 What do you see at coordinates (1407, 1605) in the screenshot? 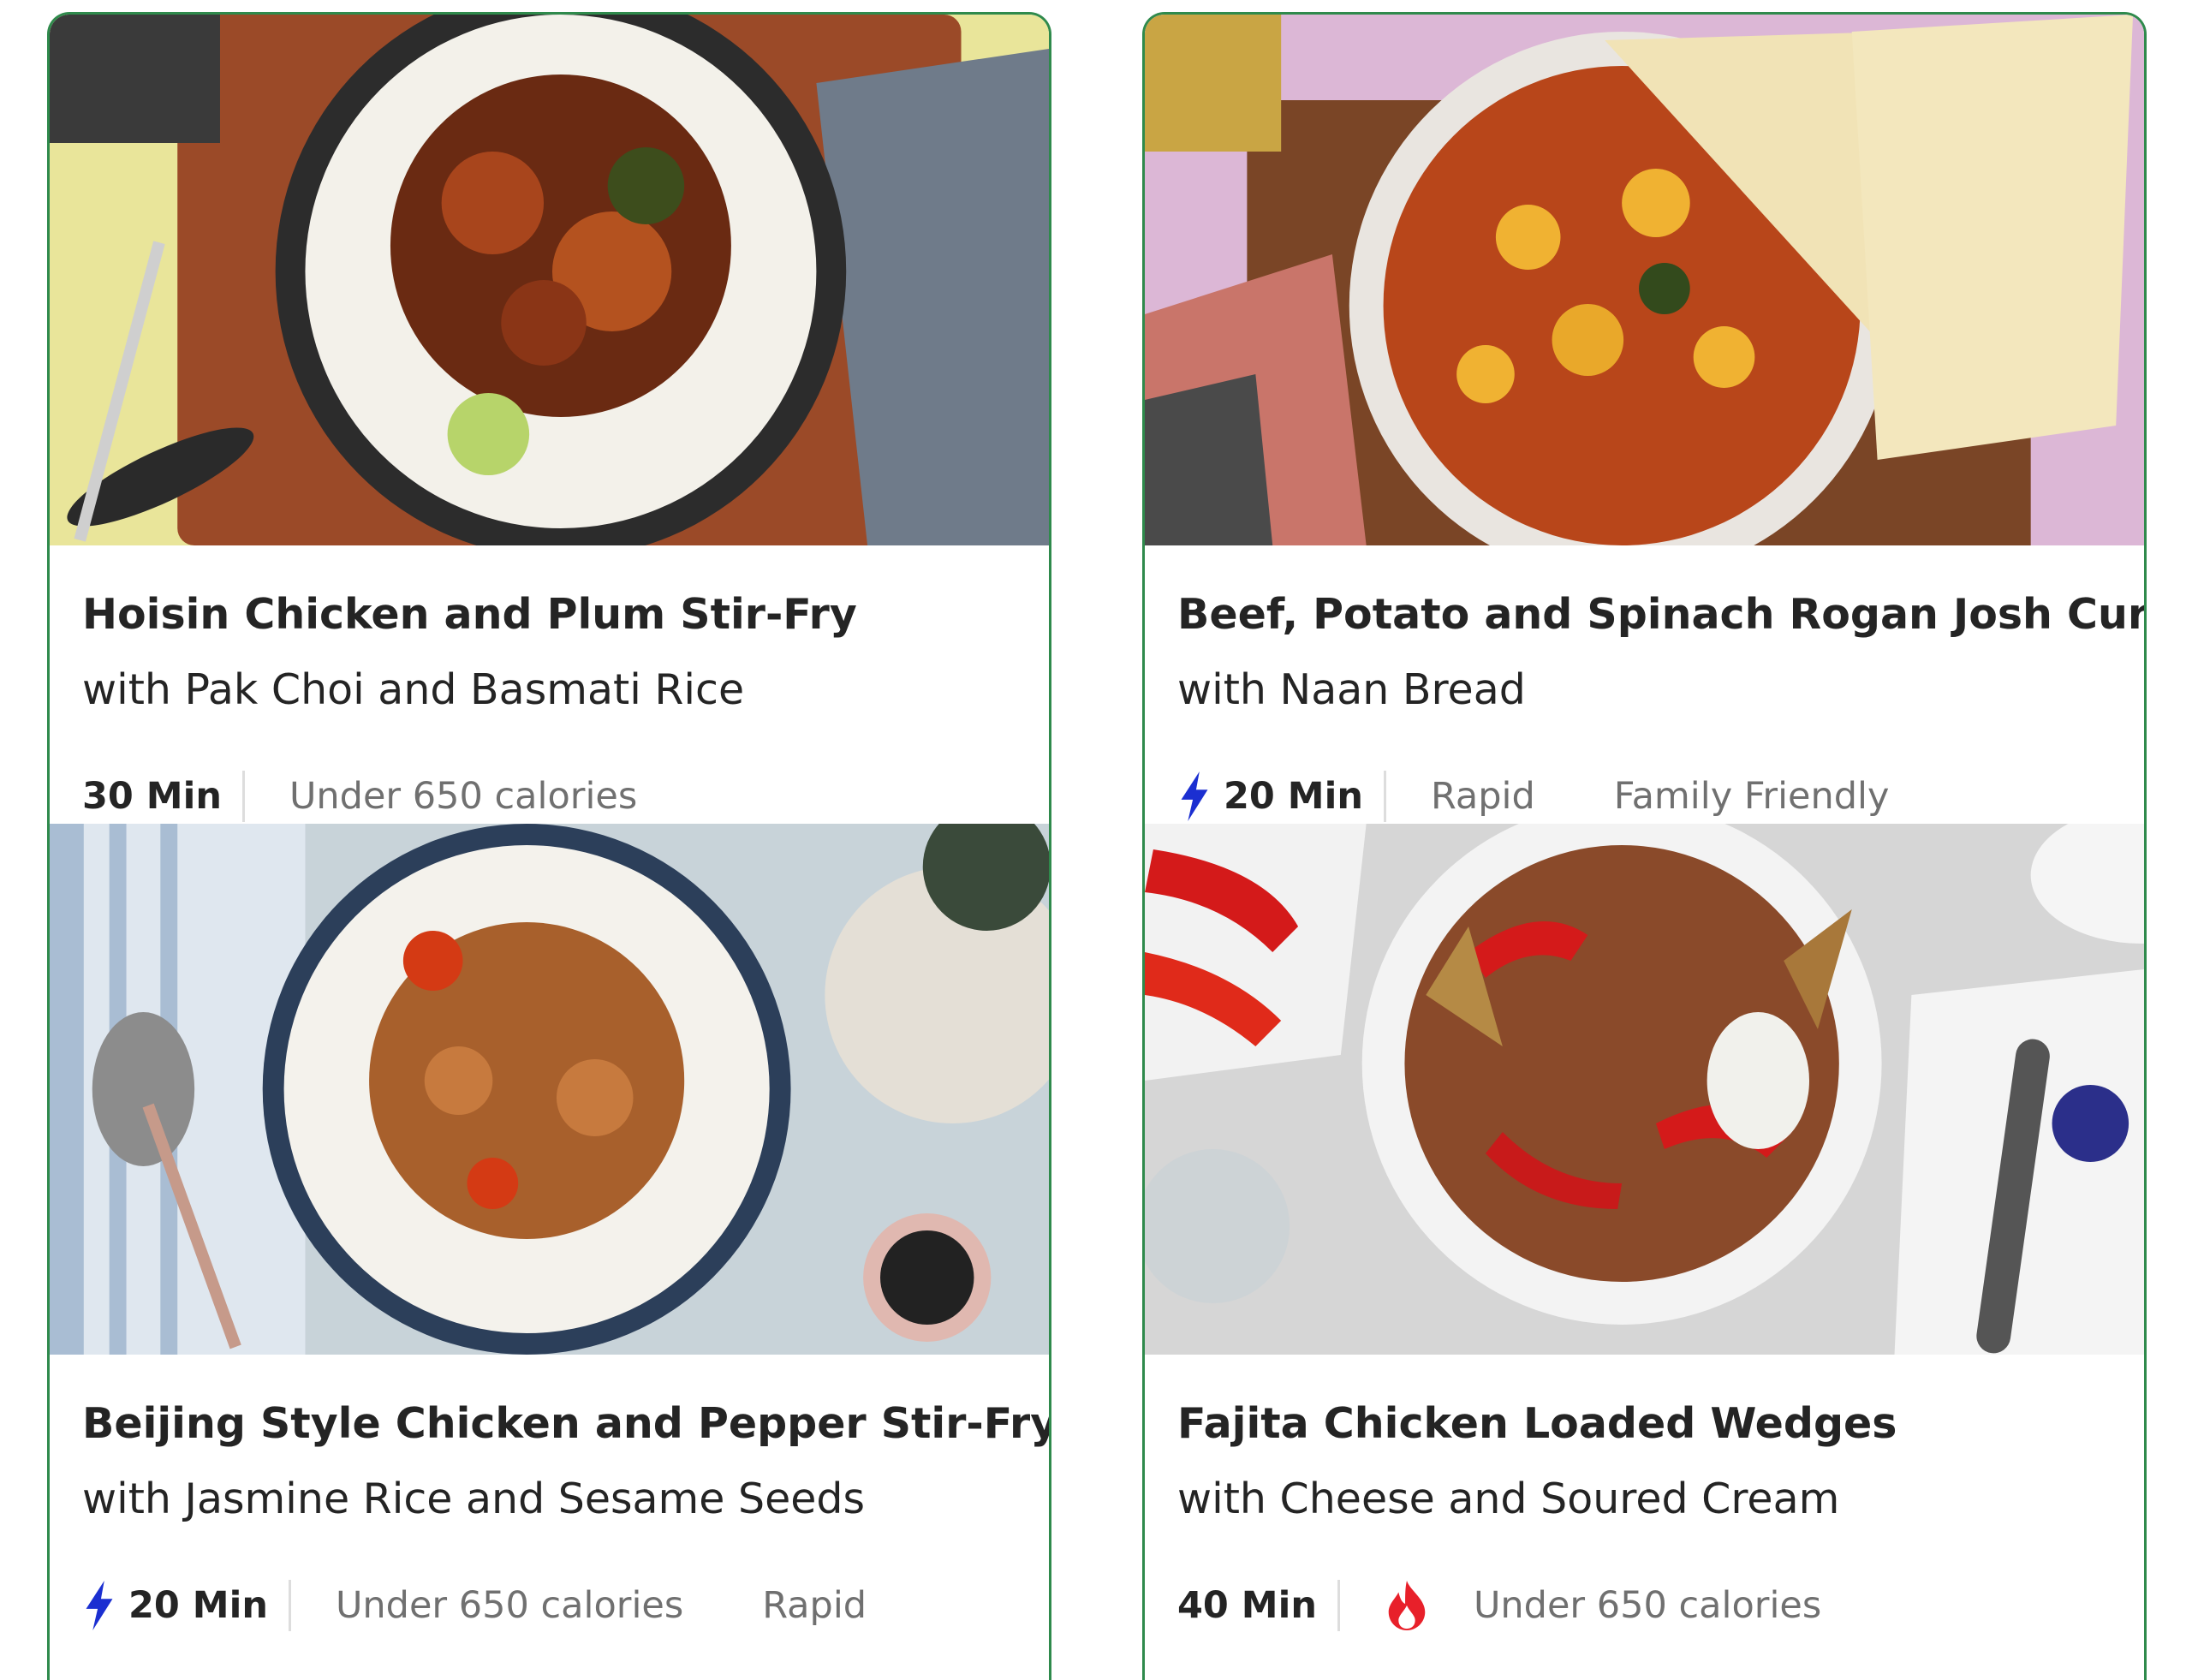
I see `flame-icon` at bounding box center [1407, 1605].